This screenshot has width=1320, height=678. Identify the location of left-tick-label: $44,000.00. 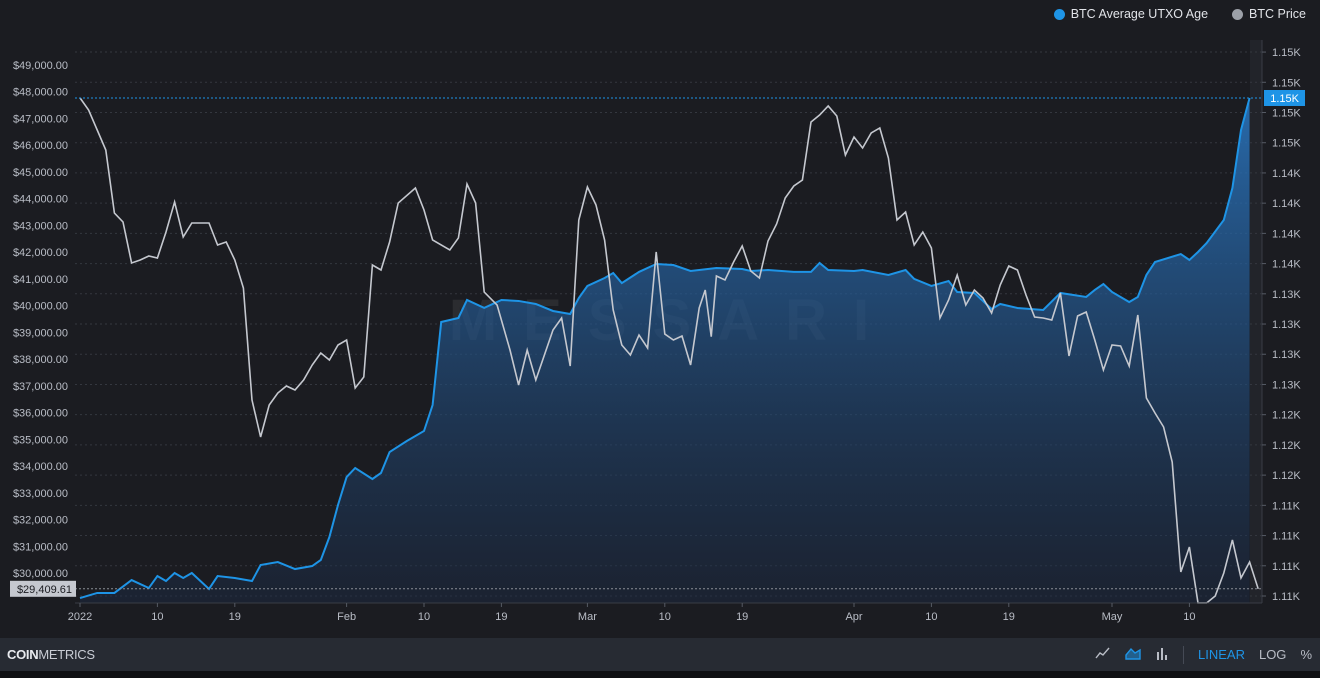
(40, 200).